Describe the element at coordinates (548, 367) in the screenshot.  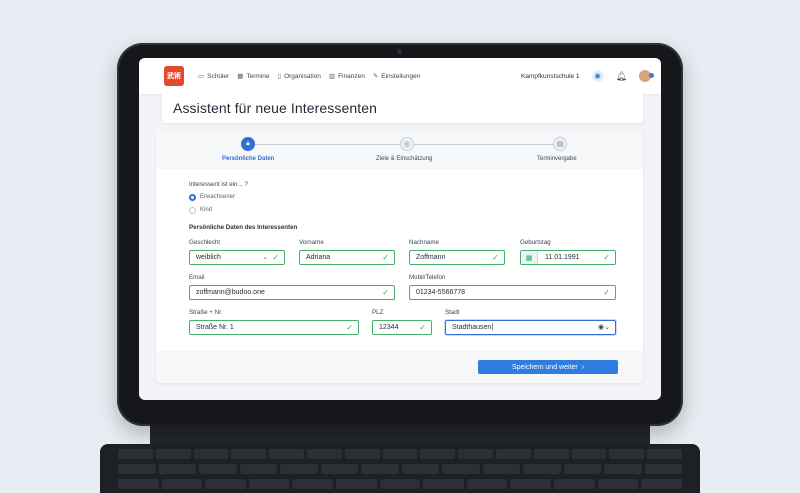
I see `save-and-continue-button: Speichern und weiter ›` at that location.